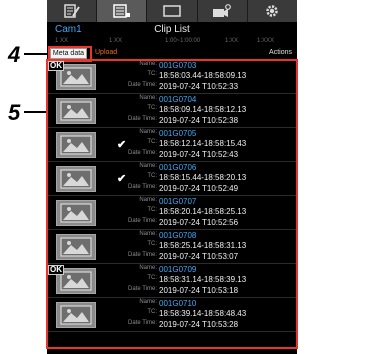 This screenshot has width=378, height=354. I want to click on callout-4: 4, so click(14, 54).